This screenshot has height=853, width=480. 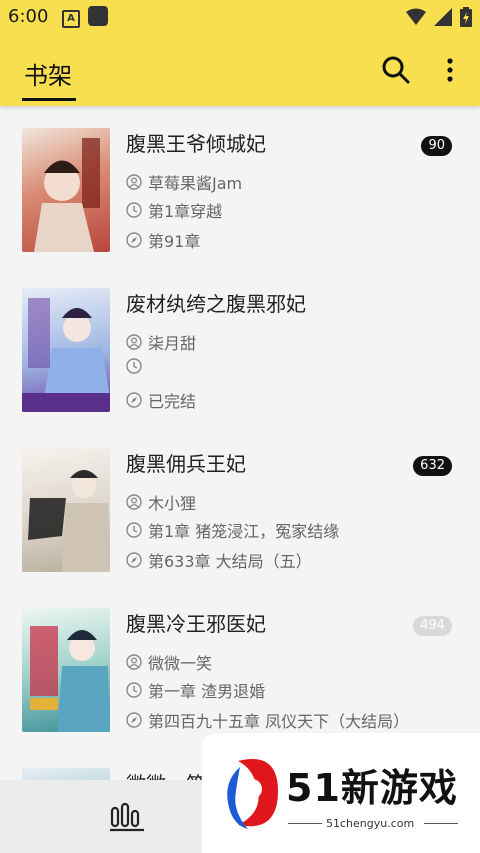 I want to click on book-latest-row: 第91章, so click(x=163, y=240).